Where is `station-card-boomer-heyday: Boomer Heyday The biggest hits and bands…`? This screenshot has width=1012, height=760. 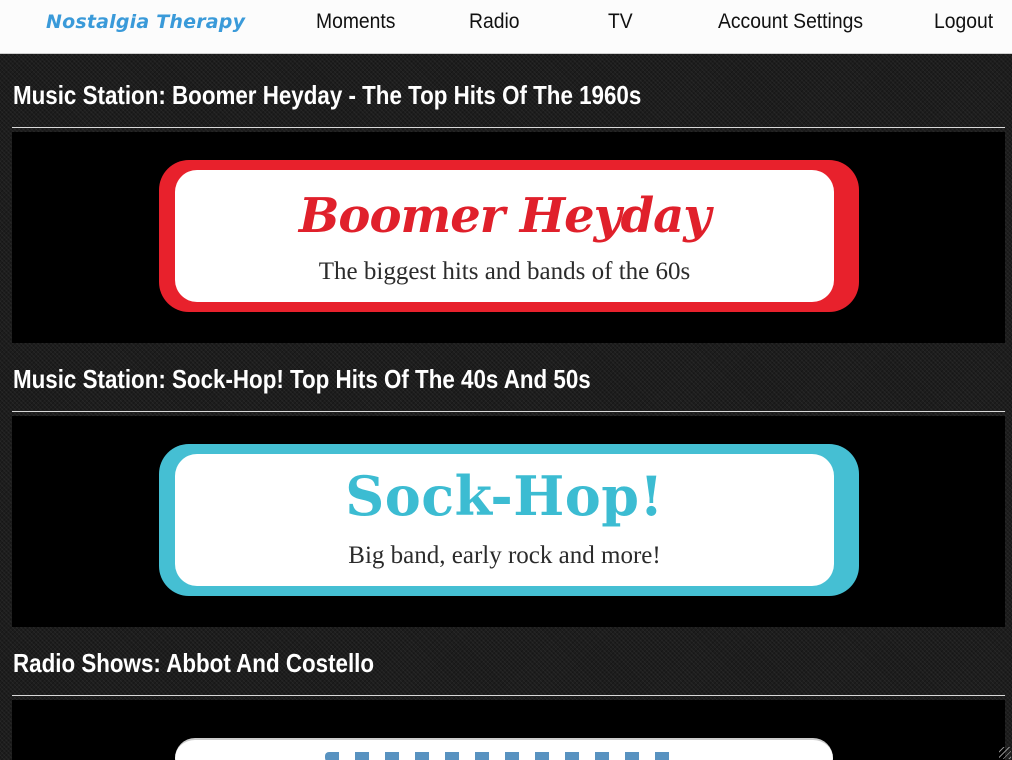
station-card-boomer-heyday: Boomer Heyday The biggest hits and bands… is located at coordinates (509, 236).